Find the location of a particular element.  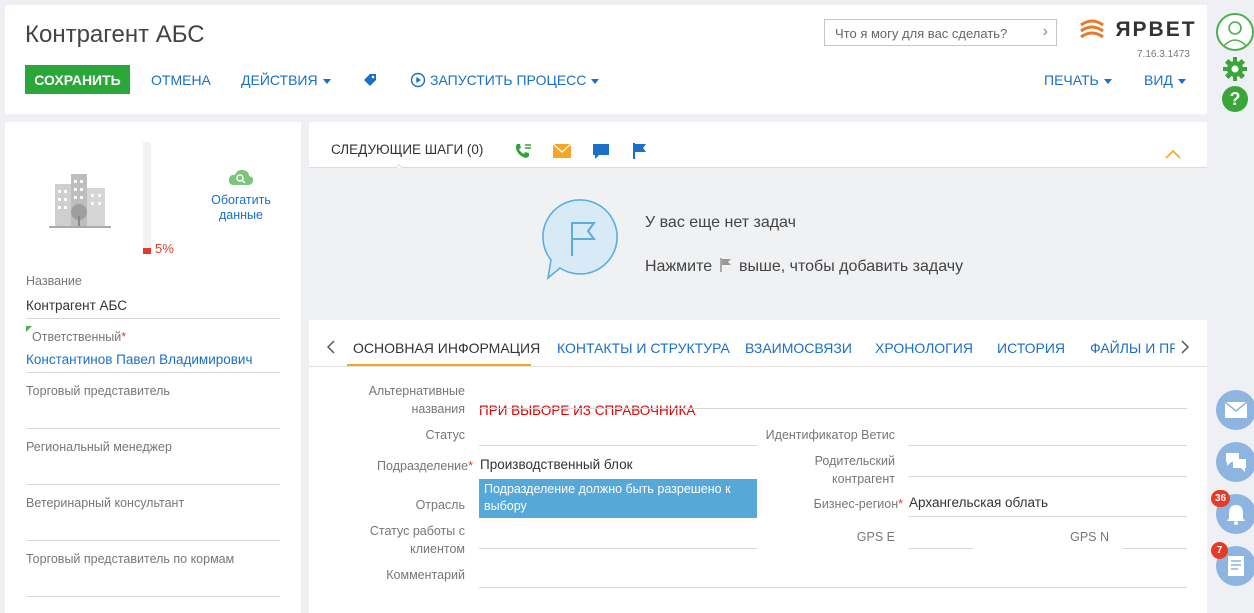

print-menu: ПЕЧАТЬ is located at coordinates (1078, 80).